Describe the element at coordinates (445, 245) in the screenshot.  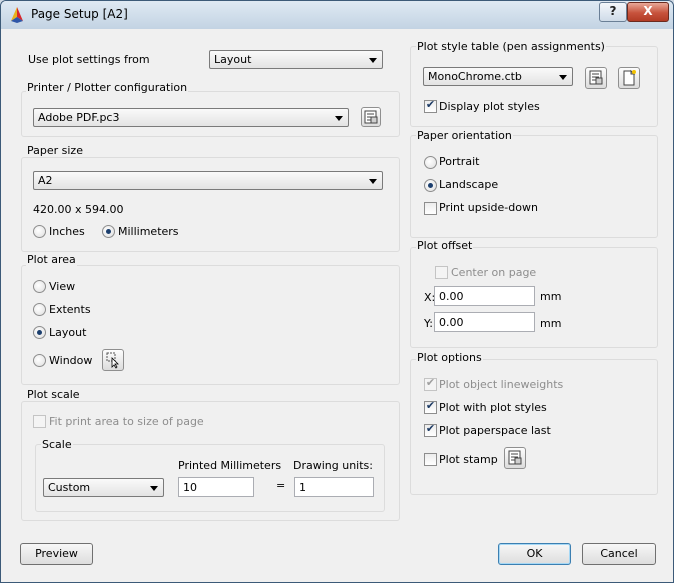
I see `plot-offset-label: Plot offset` at that location.